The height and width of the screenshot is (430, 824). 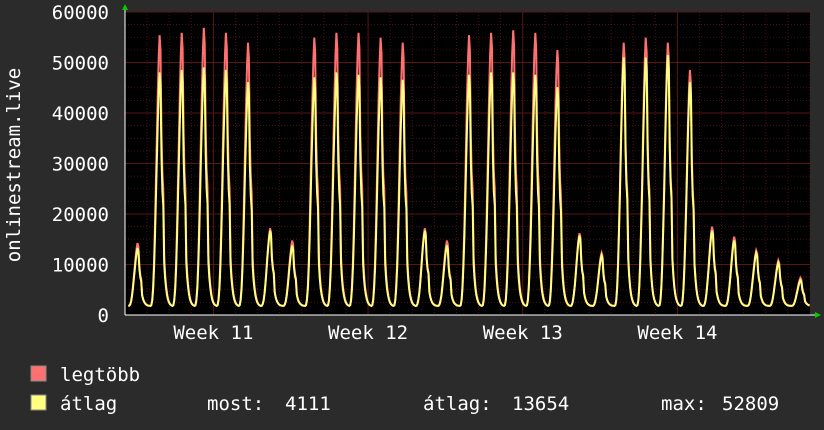 What do you see at coordinates (38, 402) in the screenshot?
I see `legend-swatch-atlag` at bounding box center [38, 402].